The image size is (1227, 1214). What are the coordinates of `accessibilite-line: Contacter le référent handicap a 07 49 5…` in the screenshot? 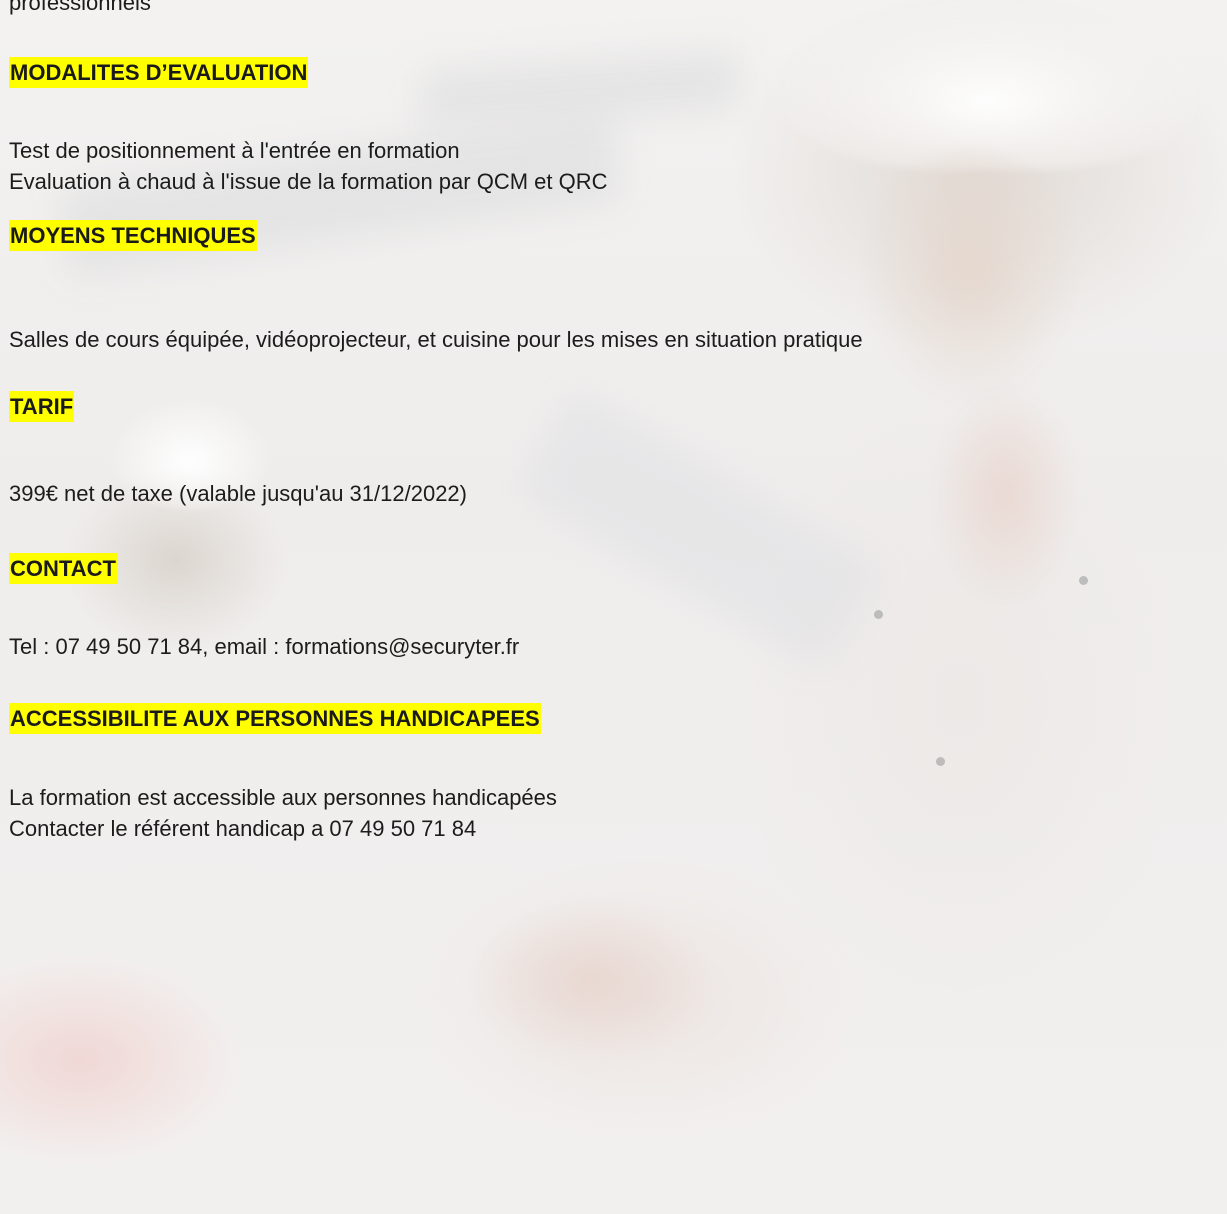 It's located at (243, 828).